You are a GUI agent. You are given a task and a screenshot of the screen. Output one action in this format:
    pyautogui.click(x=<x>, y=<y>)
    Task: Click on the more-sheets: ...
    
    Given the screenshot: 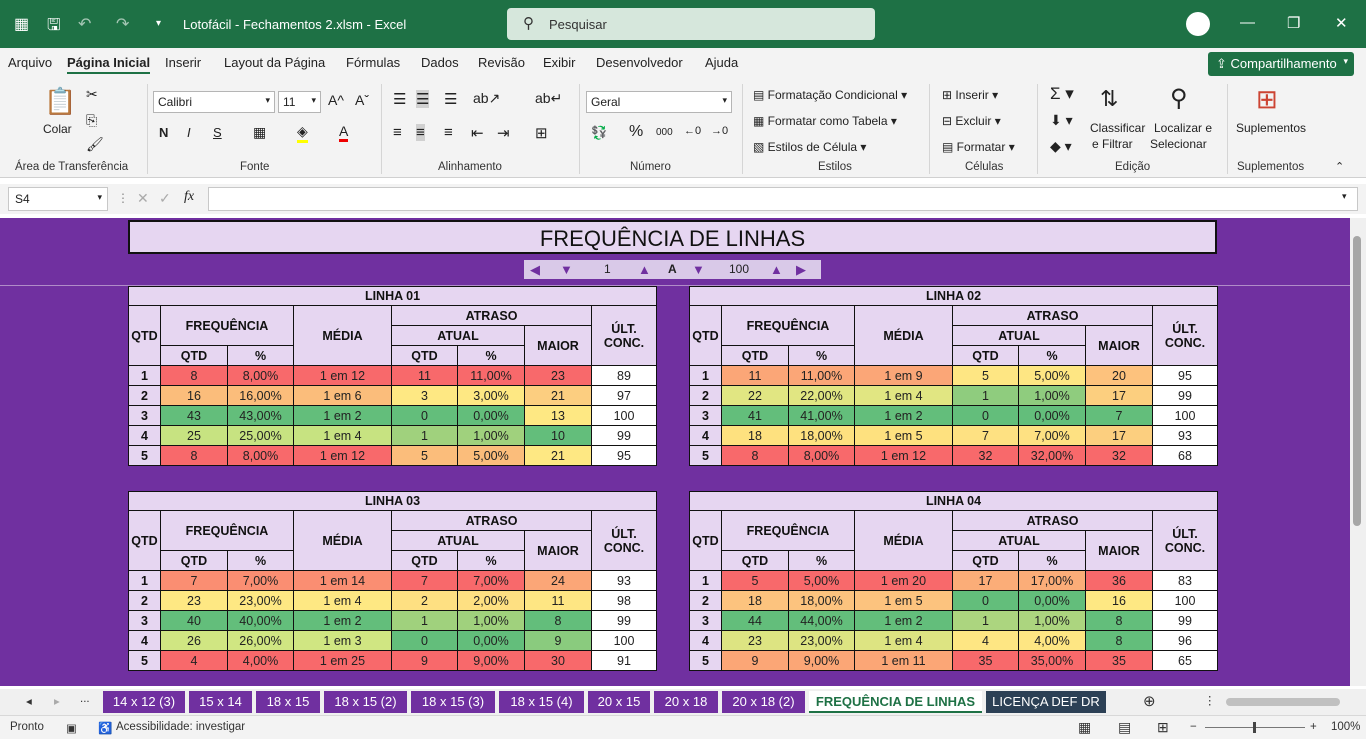 What is the action you would take?
    pyautogui.click(x=85, y=699)
    